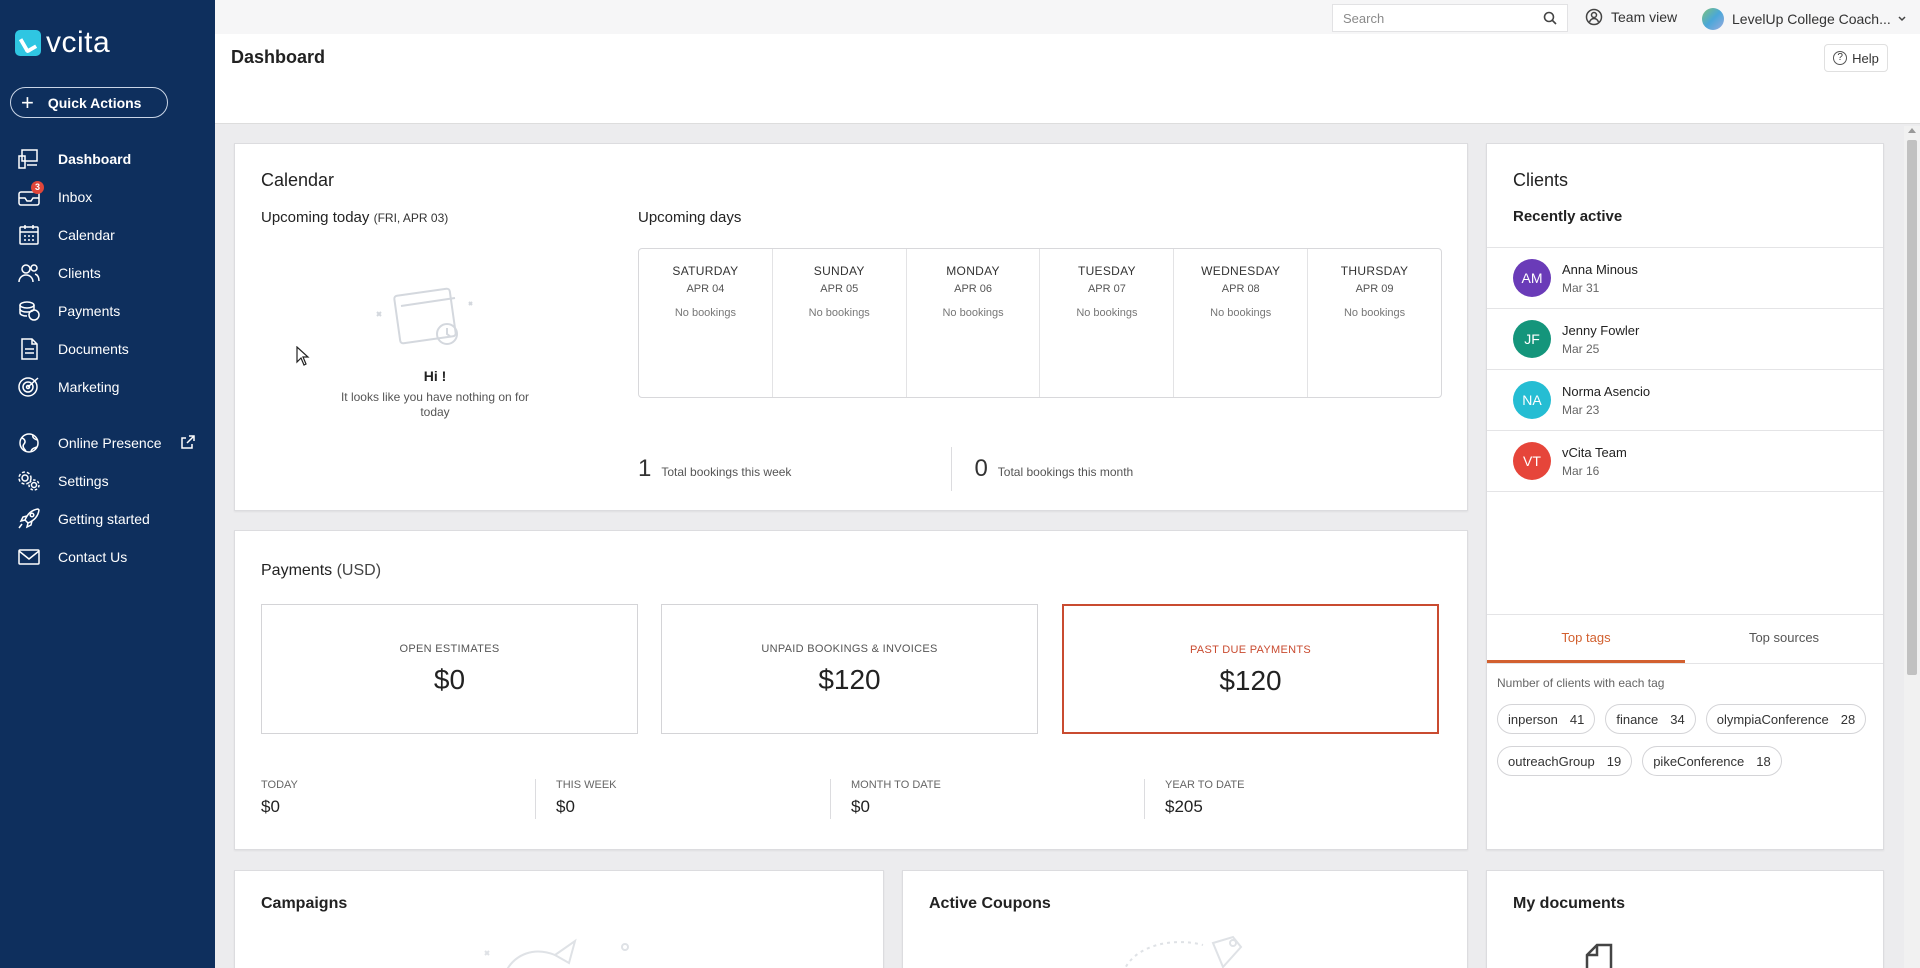 This screenshot has width=1920, height=968. What do you see at coordinates (1106, 271) in the screenshot?
I see `day-name: TUESDAY` at bounding box center [1106, 271].